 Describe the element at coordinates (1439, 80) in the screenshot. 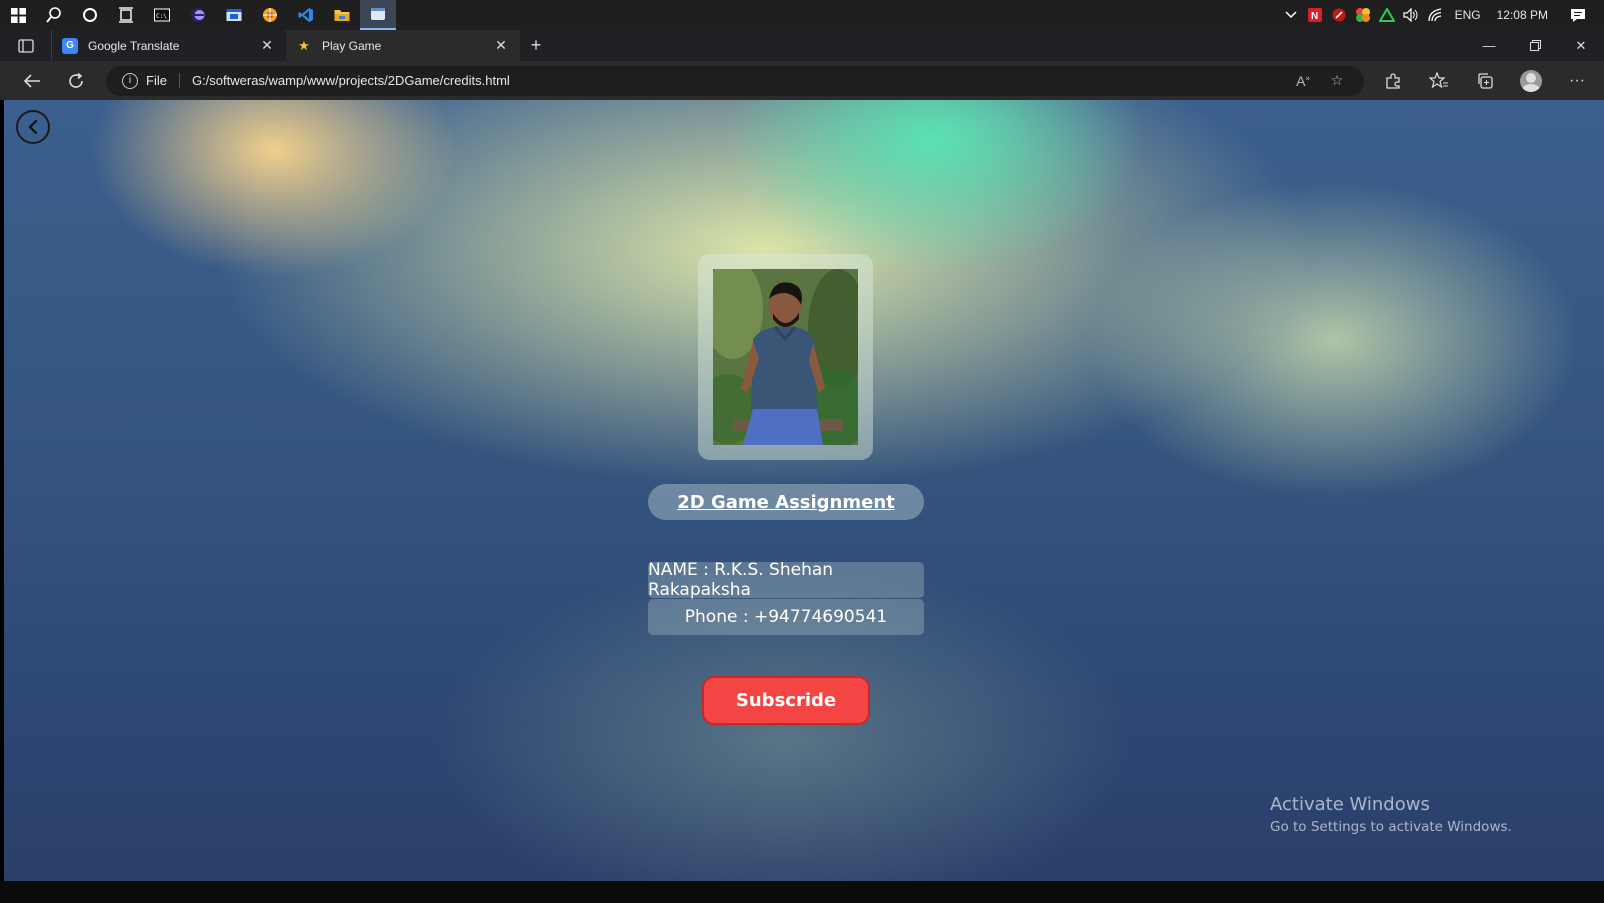

I see `favorites-icon` at that location.